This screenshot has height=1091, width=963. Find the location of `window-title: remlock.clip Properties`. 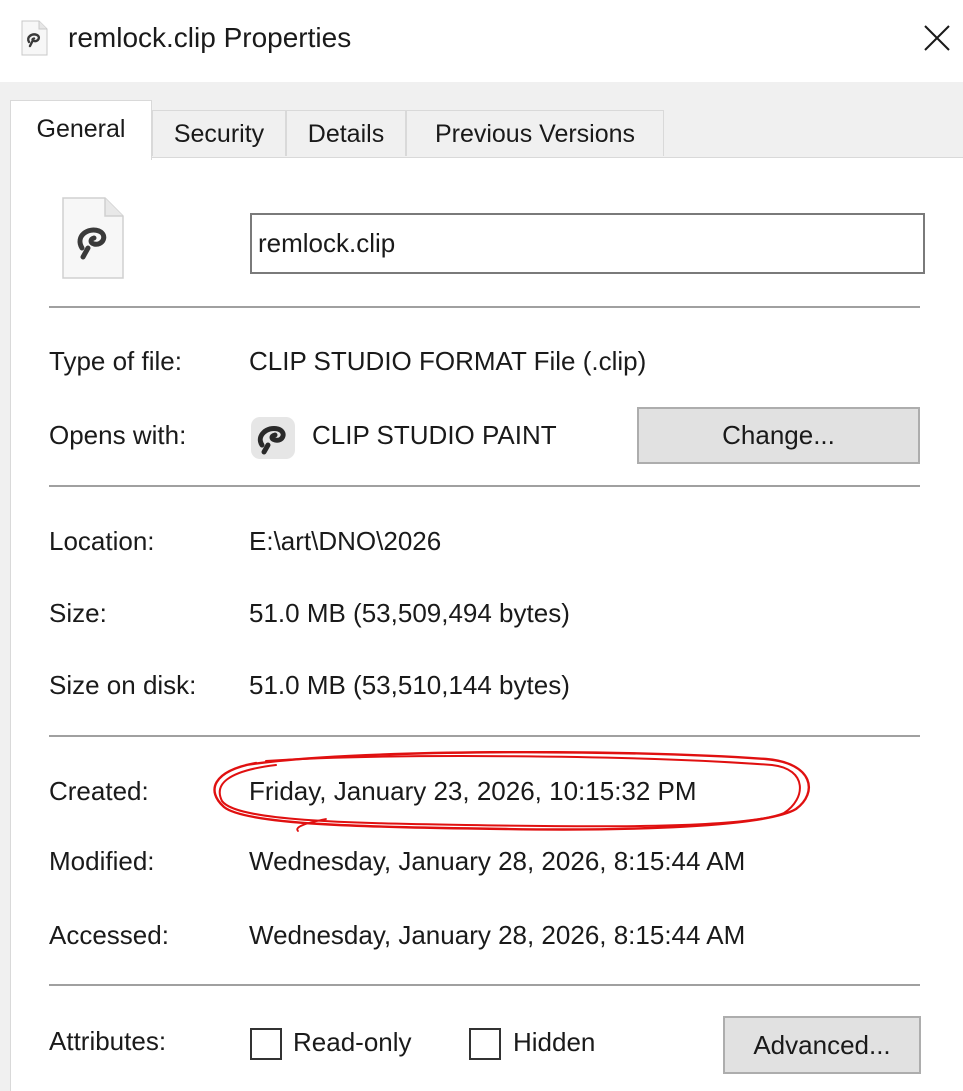

window-title: remlock.clip Properties is located at coordinates (210, 37).